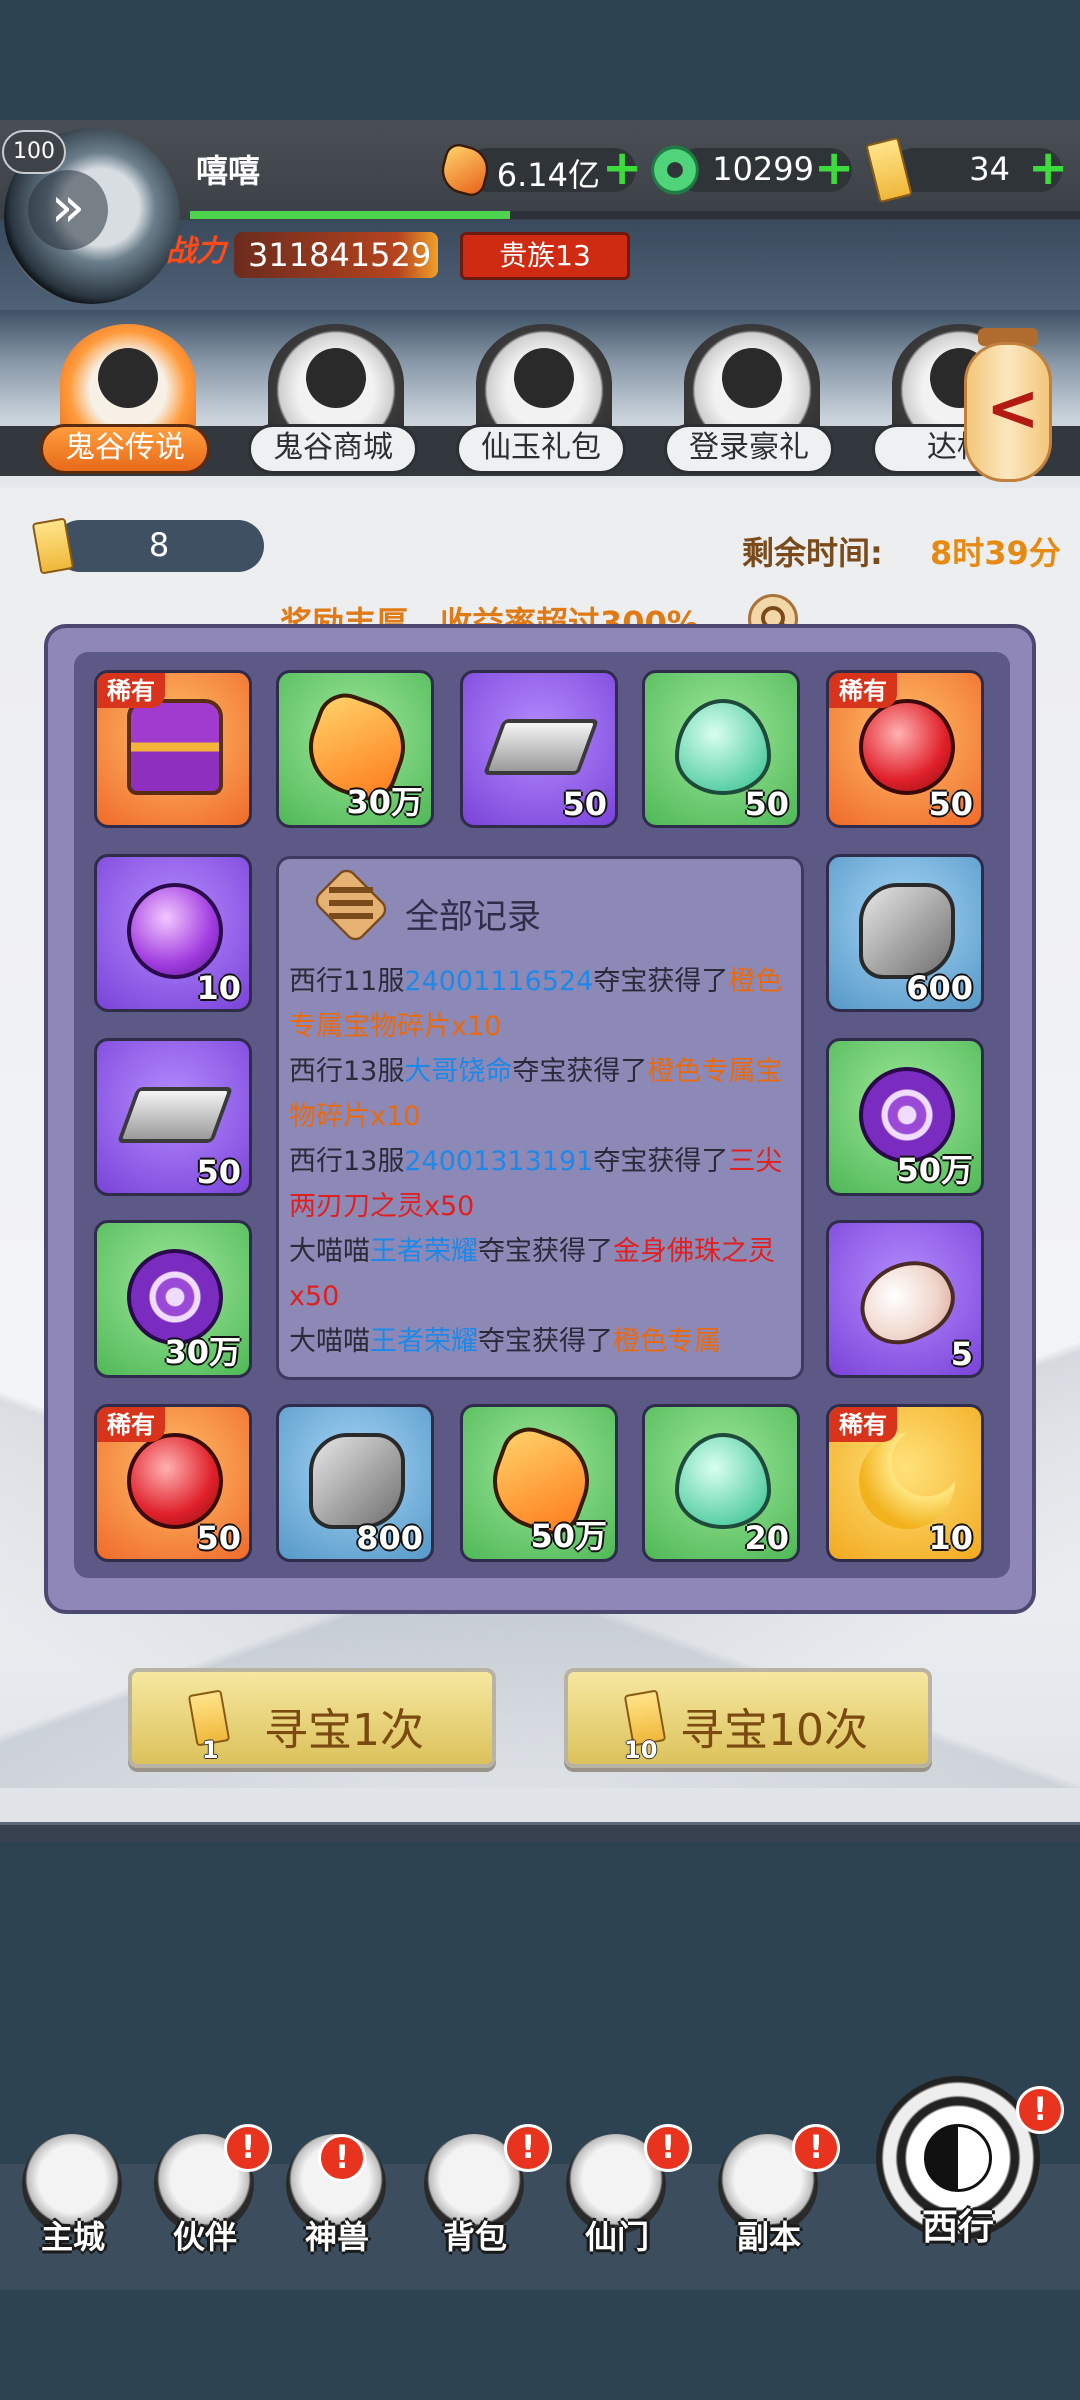  Describe the element at coordinates (350, 215) in the screenshot. I see `exp-fill` at that location.